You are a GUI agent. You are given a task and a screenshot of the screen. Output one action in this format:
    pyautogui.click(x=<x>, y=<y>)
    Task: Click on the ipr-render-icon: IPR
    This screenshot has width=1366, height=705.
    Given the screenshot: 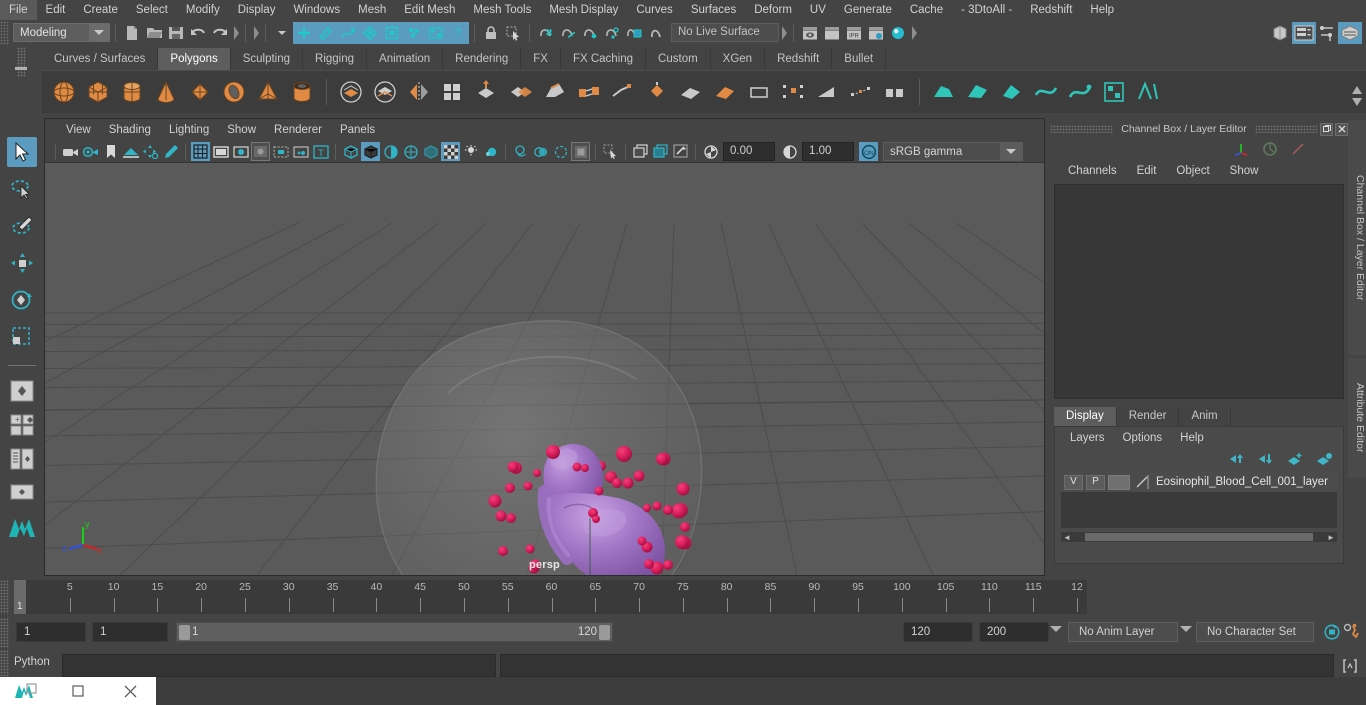 What is the action you would take?
    pyautogui.click(x=854, y=33)
    